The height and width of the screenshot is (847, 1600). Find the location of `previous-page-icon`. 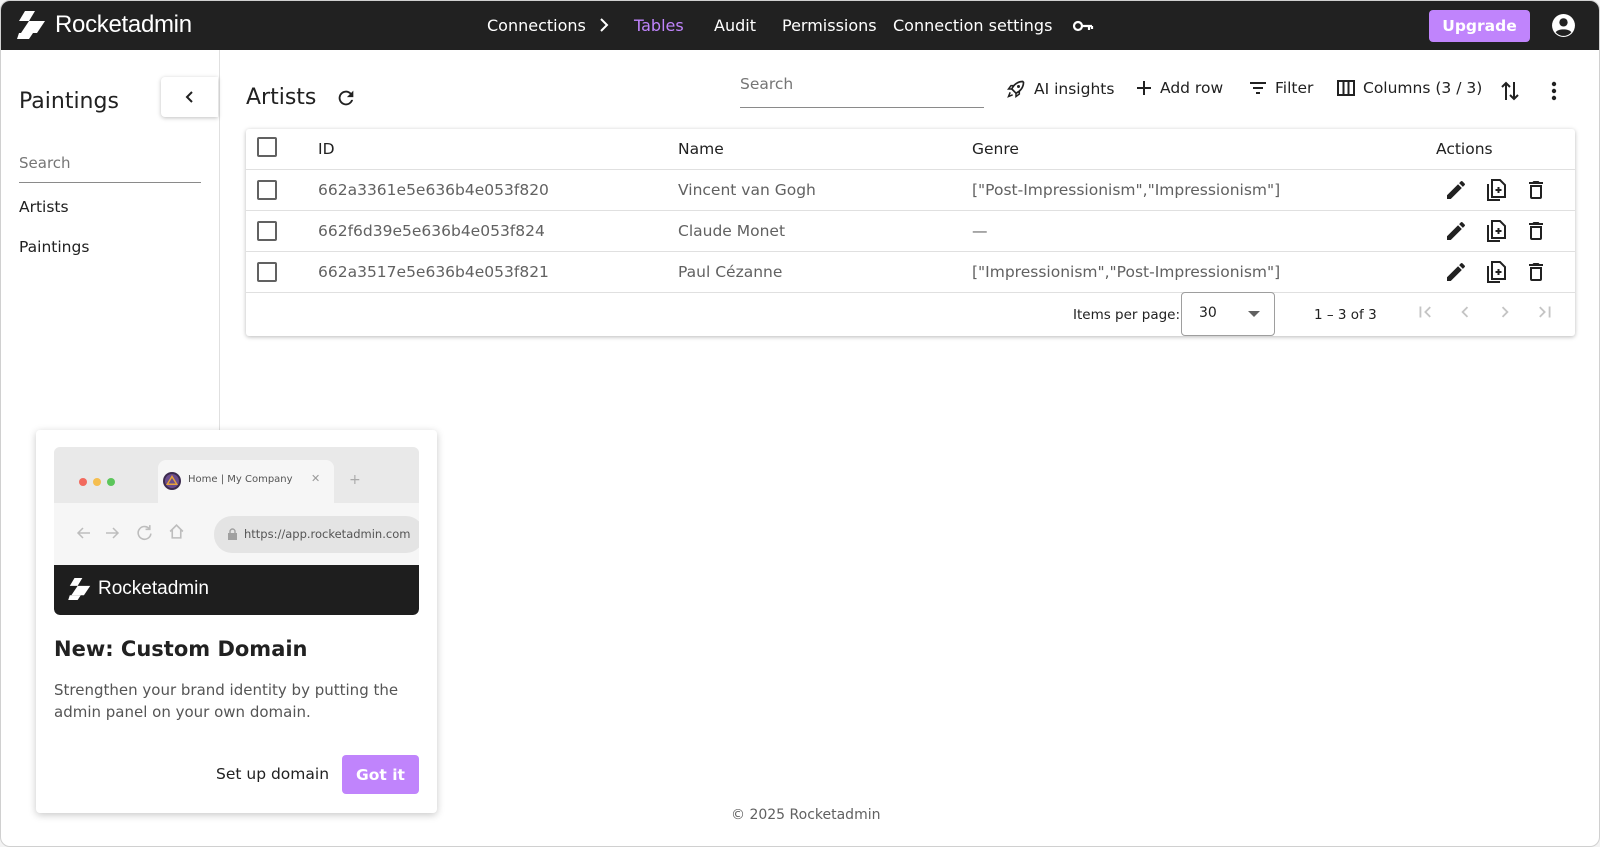

previous-page-icon is located at coordinates (1465, 312).